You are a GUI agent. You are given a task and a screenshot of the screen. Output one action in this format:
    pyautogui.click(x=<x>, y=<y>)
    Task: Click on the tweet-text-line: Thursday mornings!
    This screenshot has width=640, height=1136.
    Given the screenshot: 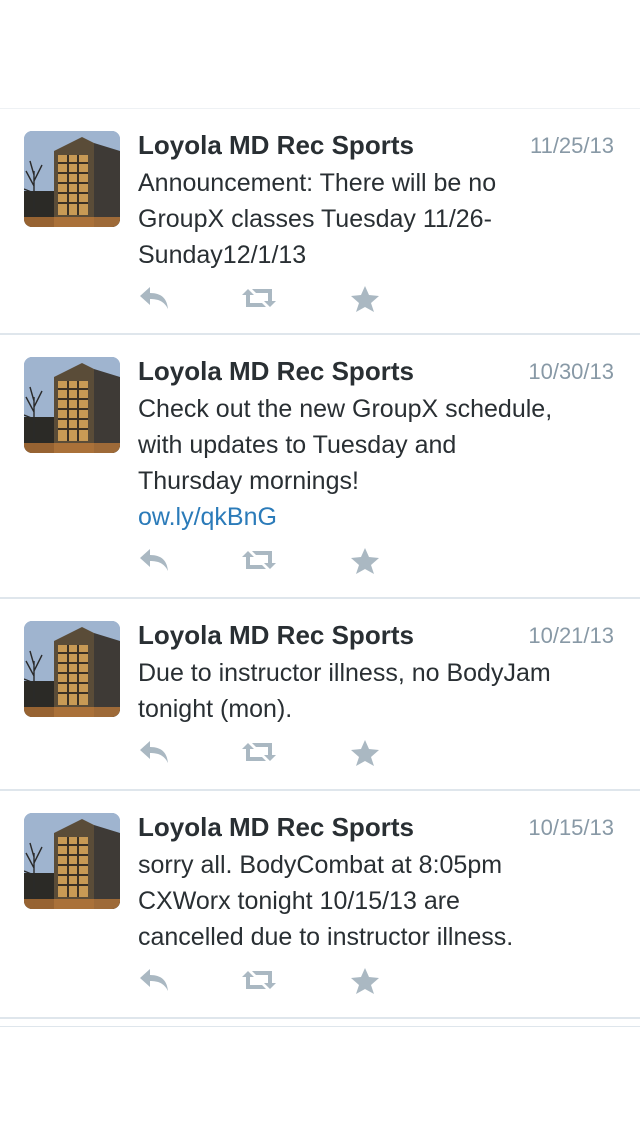 What is the action you would take?
    pyautogui.click(x=248, y=481)
    